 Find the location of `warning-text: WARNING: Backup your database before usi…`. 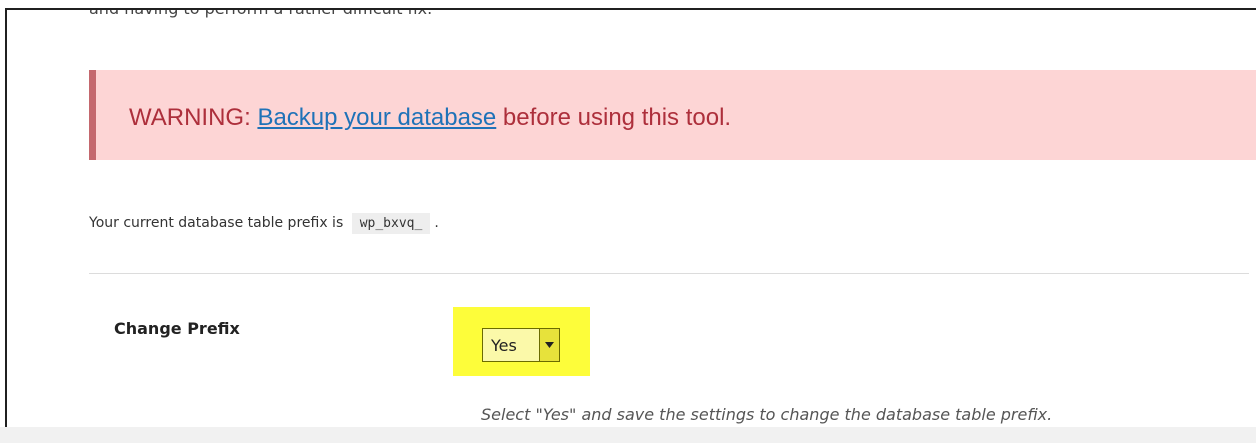

warning-text: WARNING: Backup your database before usi… is located at coordinates (430, 118).